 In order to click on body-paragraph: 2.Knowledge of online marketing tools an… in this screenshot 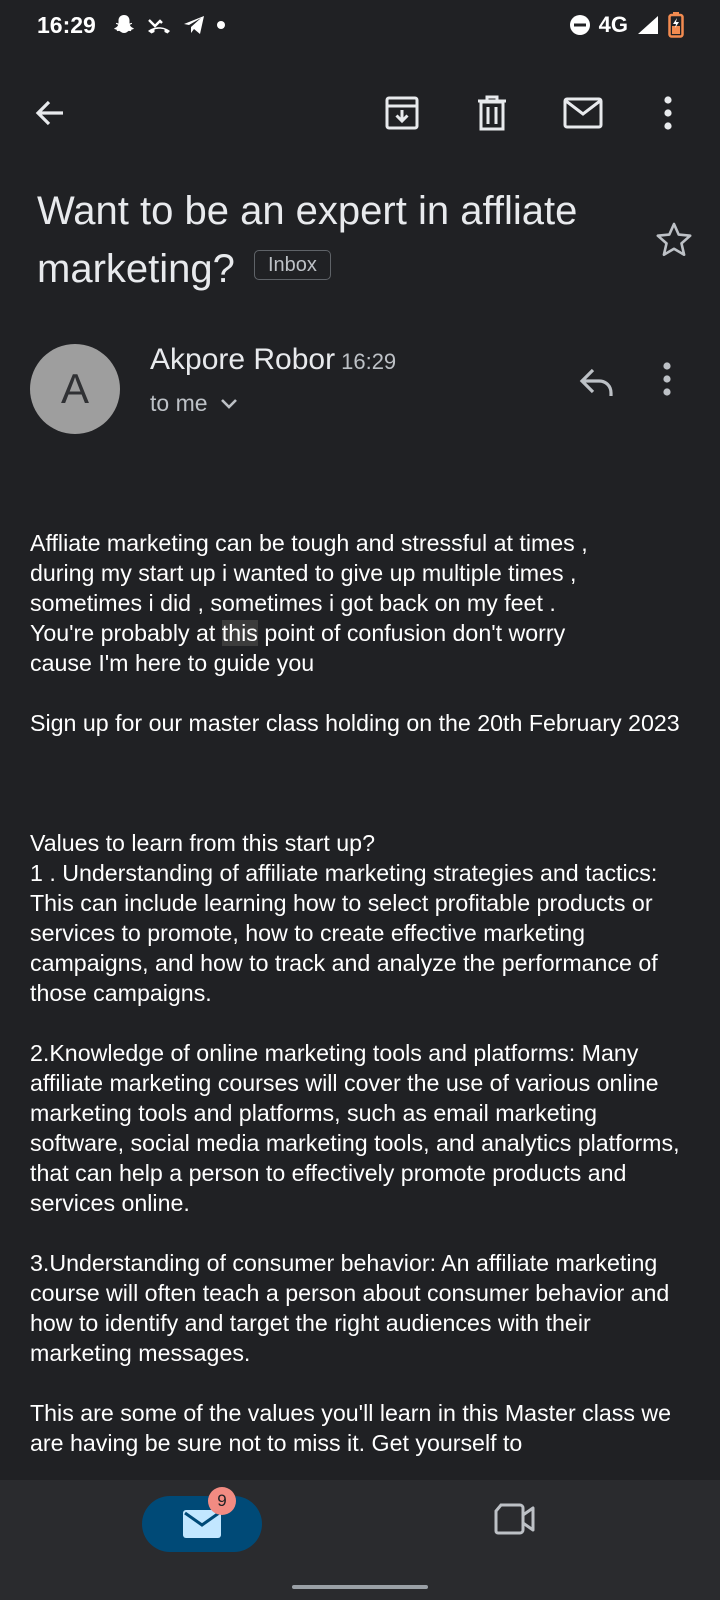, I will do `click(355, 1128)`.